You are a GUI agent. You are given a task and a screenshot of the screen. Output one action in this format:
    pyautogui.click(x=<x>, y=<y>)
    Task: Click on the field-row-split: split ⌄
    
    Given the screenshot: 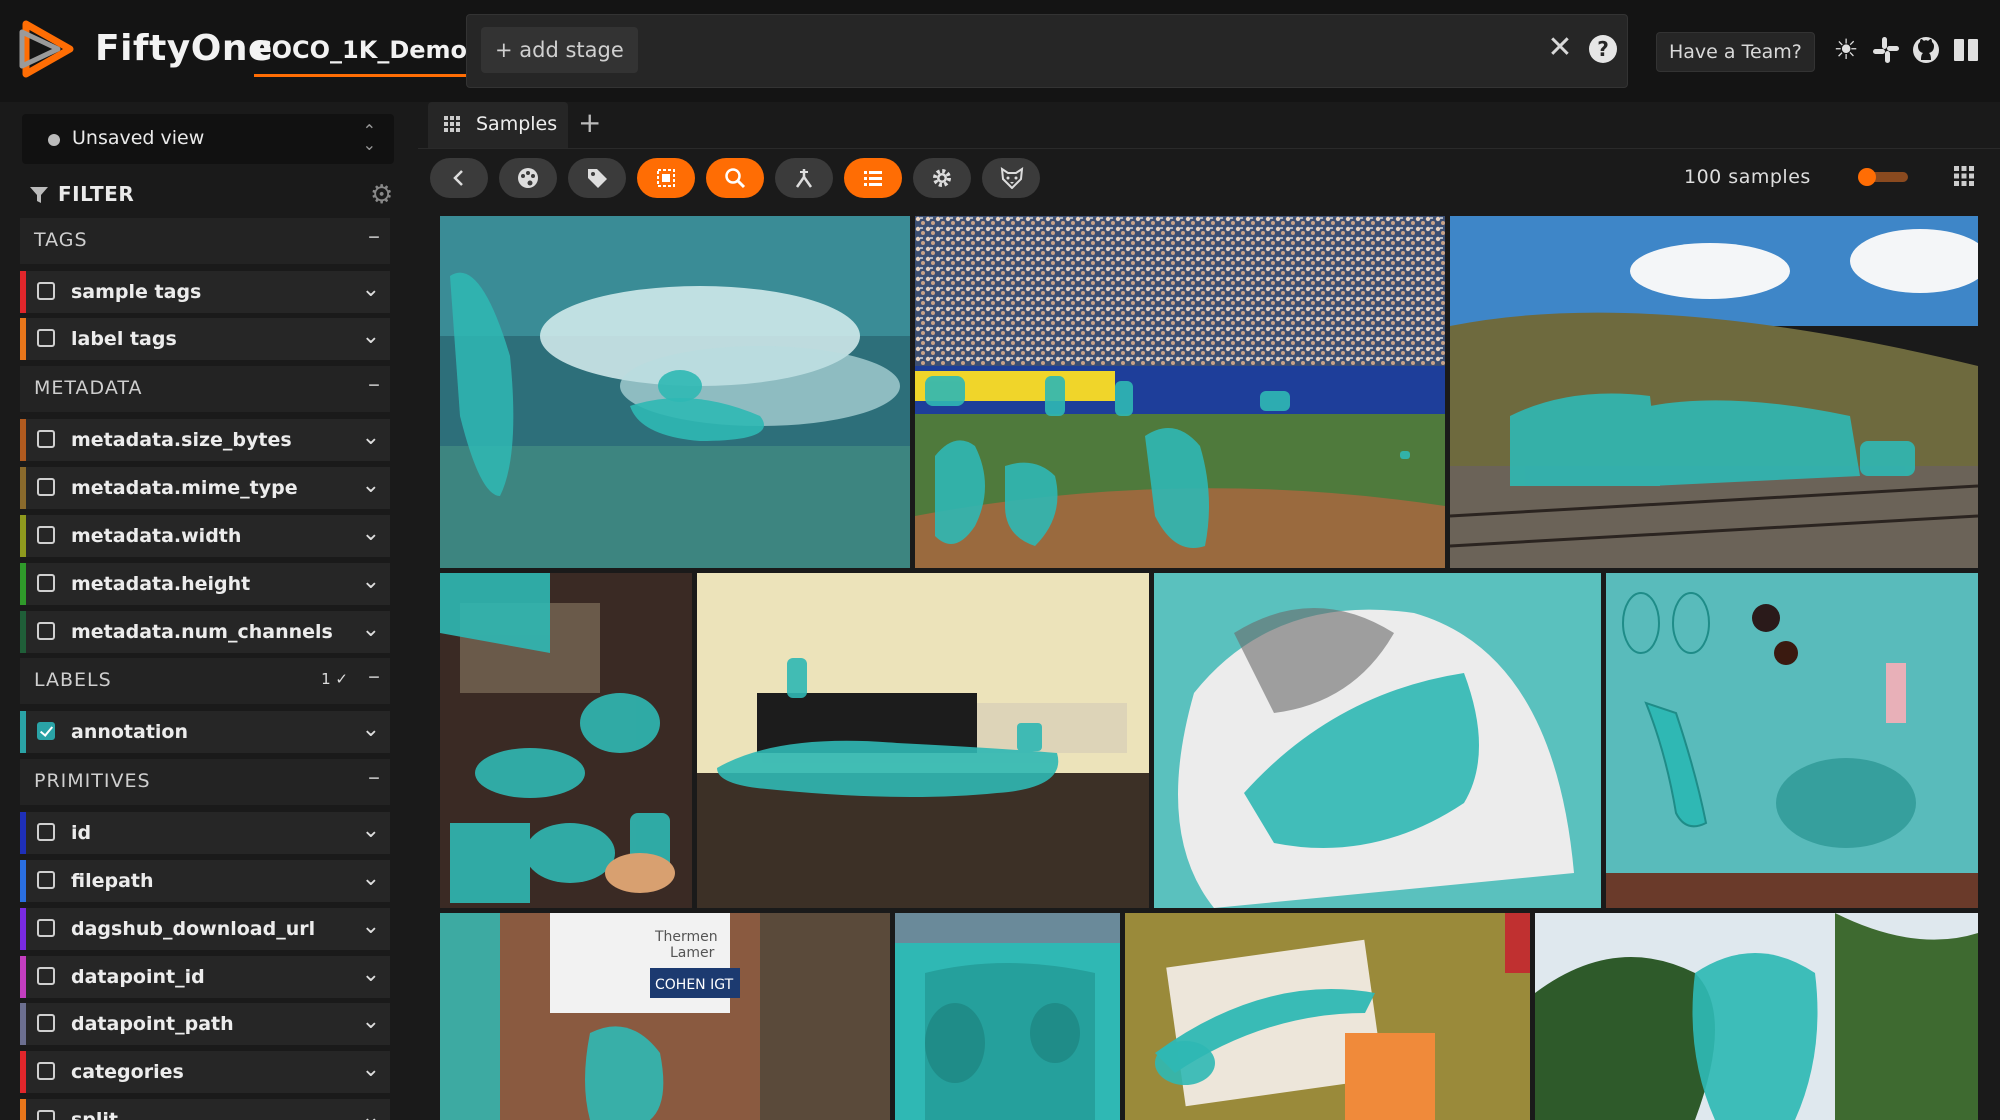 What is the action you would take?
    pyautogui.click(x=205, y=1109)
    